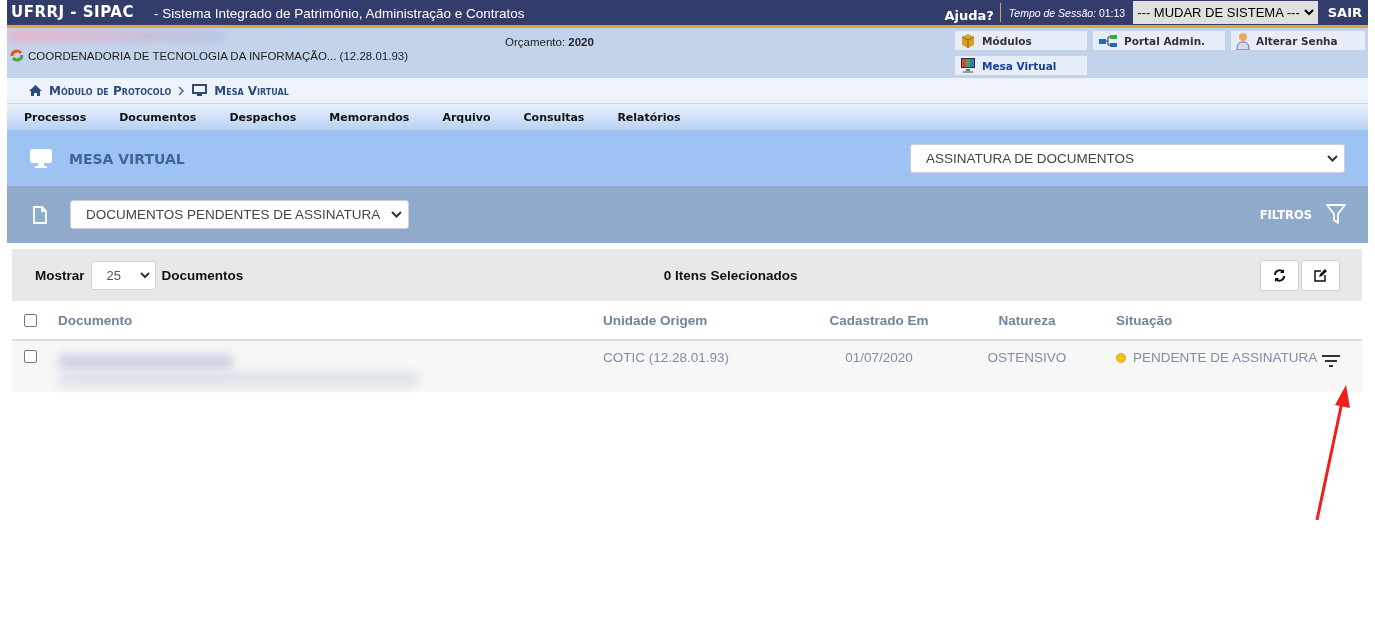  I want to click on table-cell-text: 01/07/2020, so click(879, 357).